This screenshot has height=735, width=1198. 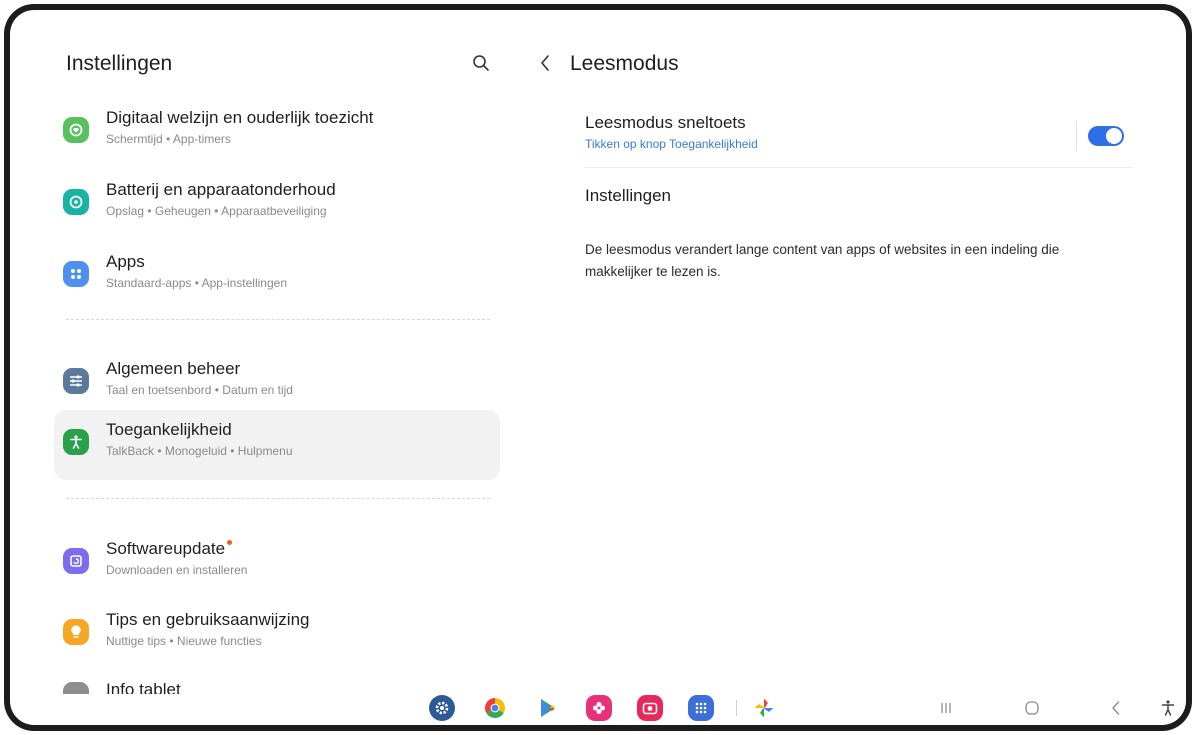 I want to click on settings-row: Instellingen, so click(x=854, y=198).